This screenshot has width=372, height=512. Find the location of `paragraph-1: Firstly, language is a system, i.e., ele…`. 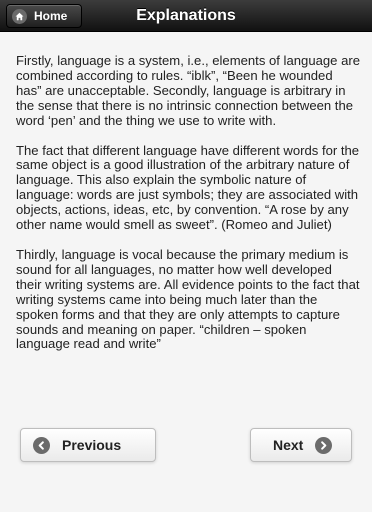

paragraph-1: Firstly, language is a system, i.e., ele… is located at coordinates (188, 90).